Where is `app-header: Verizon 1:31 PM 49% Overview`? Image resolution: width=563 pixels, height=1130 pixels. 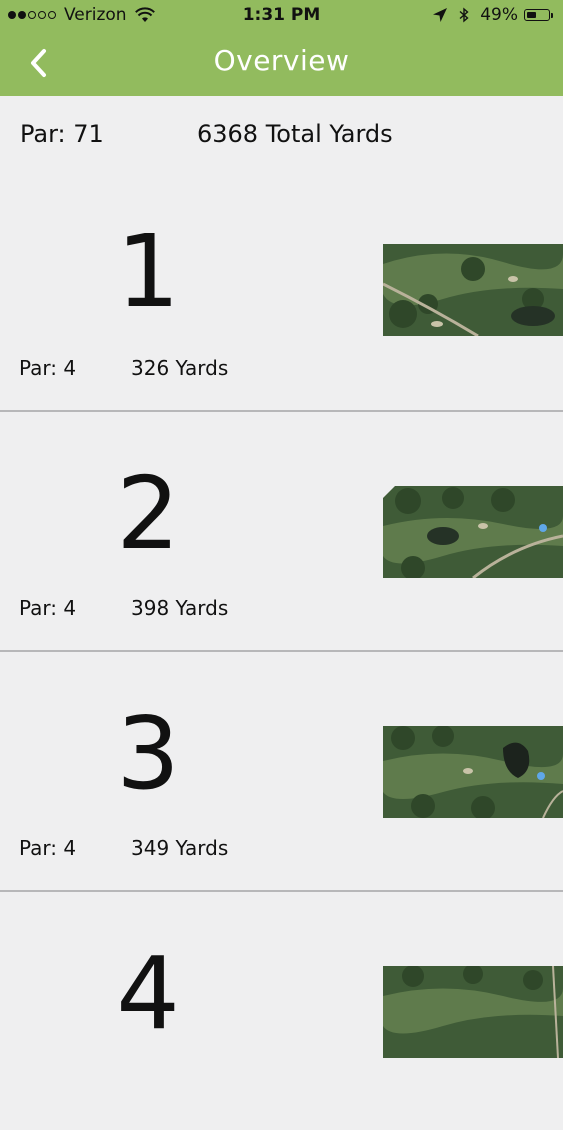 app-header: Verizon 1:31 PM 49% Overview is located at coordinates (281, 48).